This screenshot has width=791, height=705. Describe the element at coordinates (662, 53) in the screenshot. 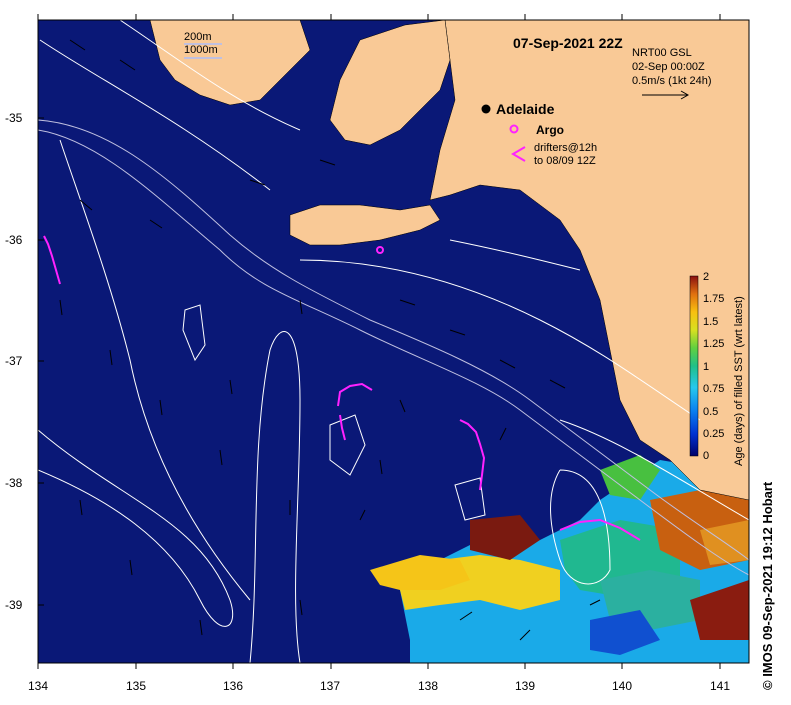

I see `info-model: NRT00 GSL` at that location.